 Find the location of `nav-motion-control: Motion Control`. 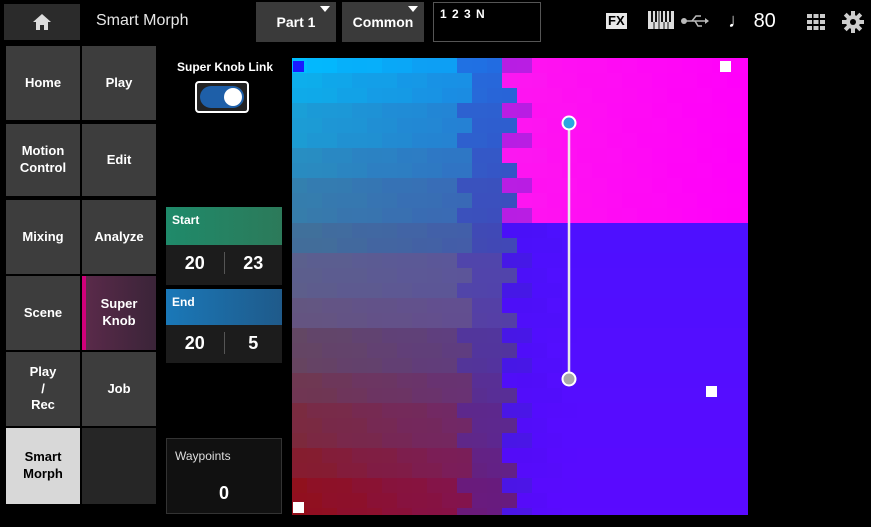

nav-motion-control: Motion Control is located at coordinates (43, 160).